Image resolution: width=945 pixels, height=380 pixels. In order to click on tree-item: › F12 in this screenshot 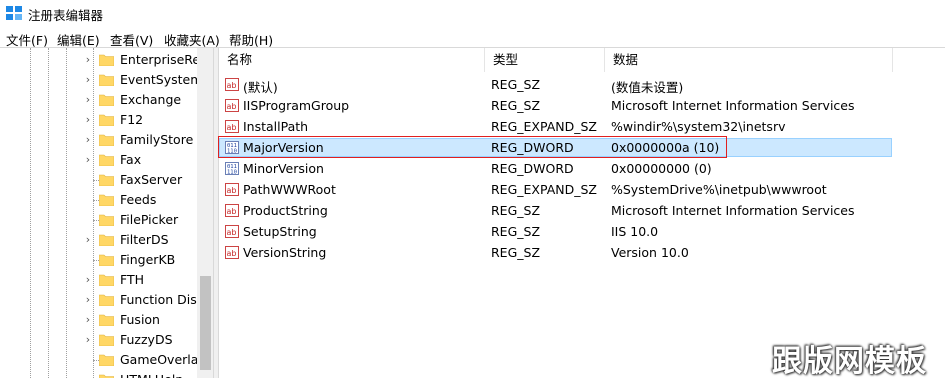, I will do `click(100, 120)`.